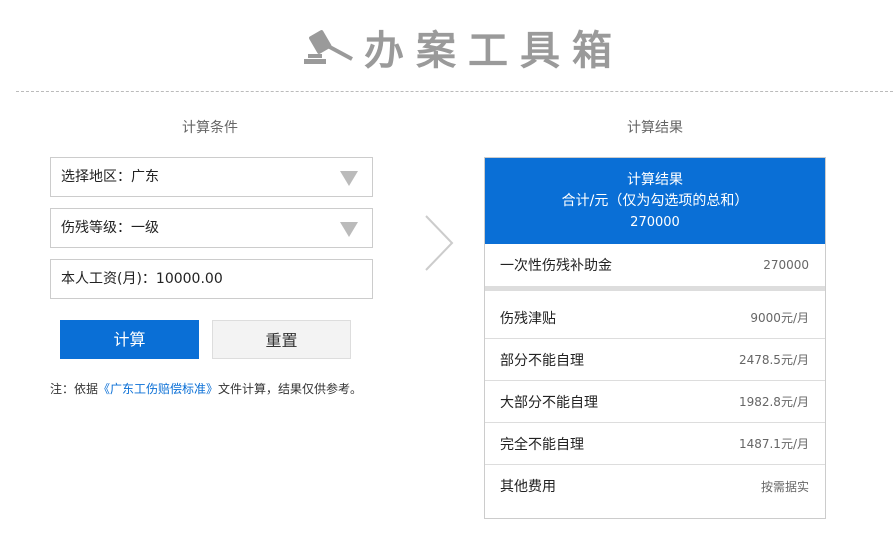  What do you see at coordinates (549, 402) in the screenshot?
I see `row-label: 大部分不能自理` at bounding box center [549, 402].